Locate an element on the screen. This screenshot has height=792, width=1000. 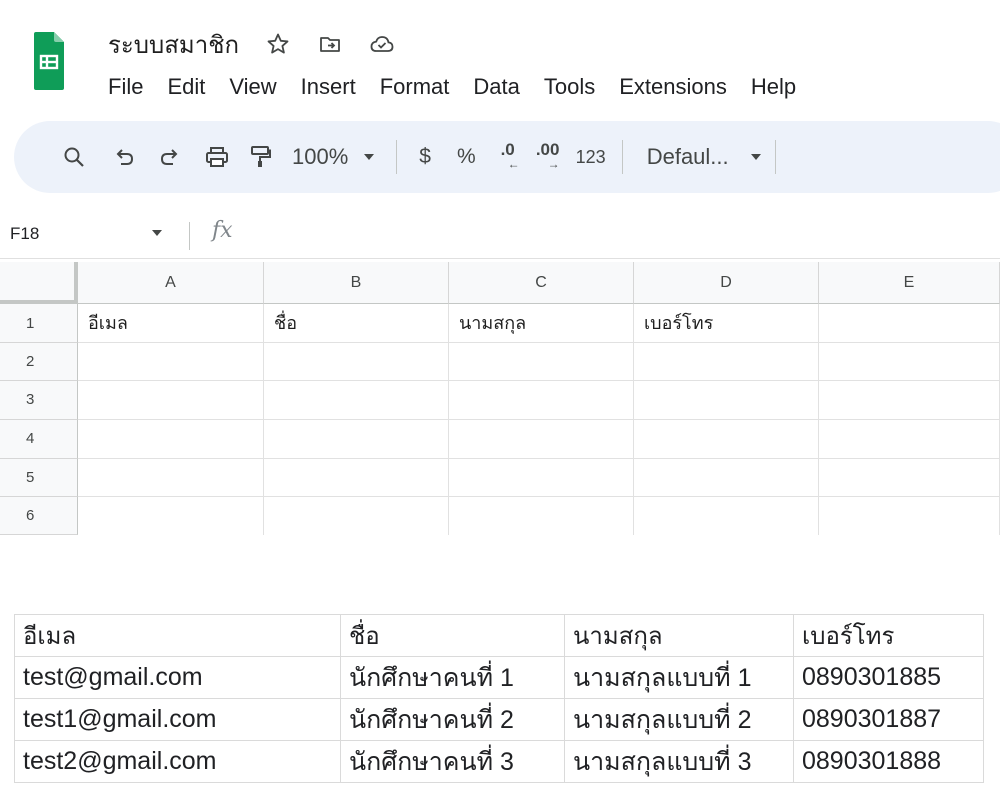
menu-edit: Edit is located at coordinates (186, 87).